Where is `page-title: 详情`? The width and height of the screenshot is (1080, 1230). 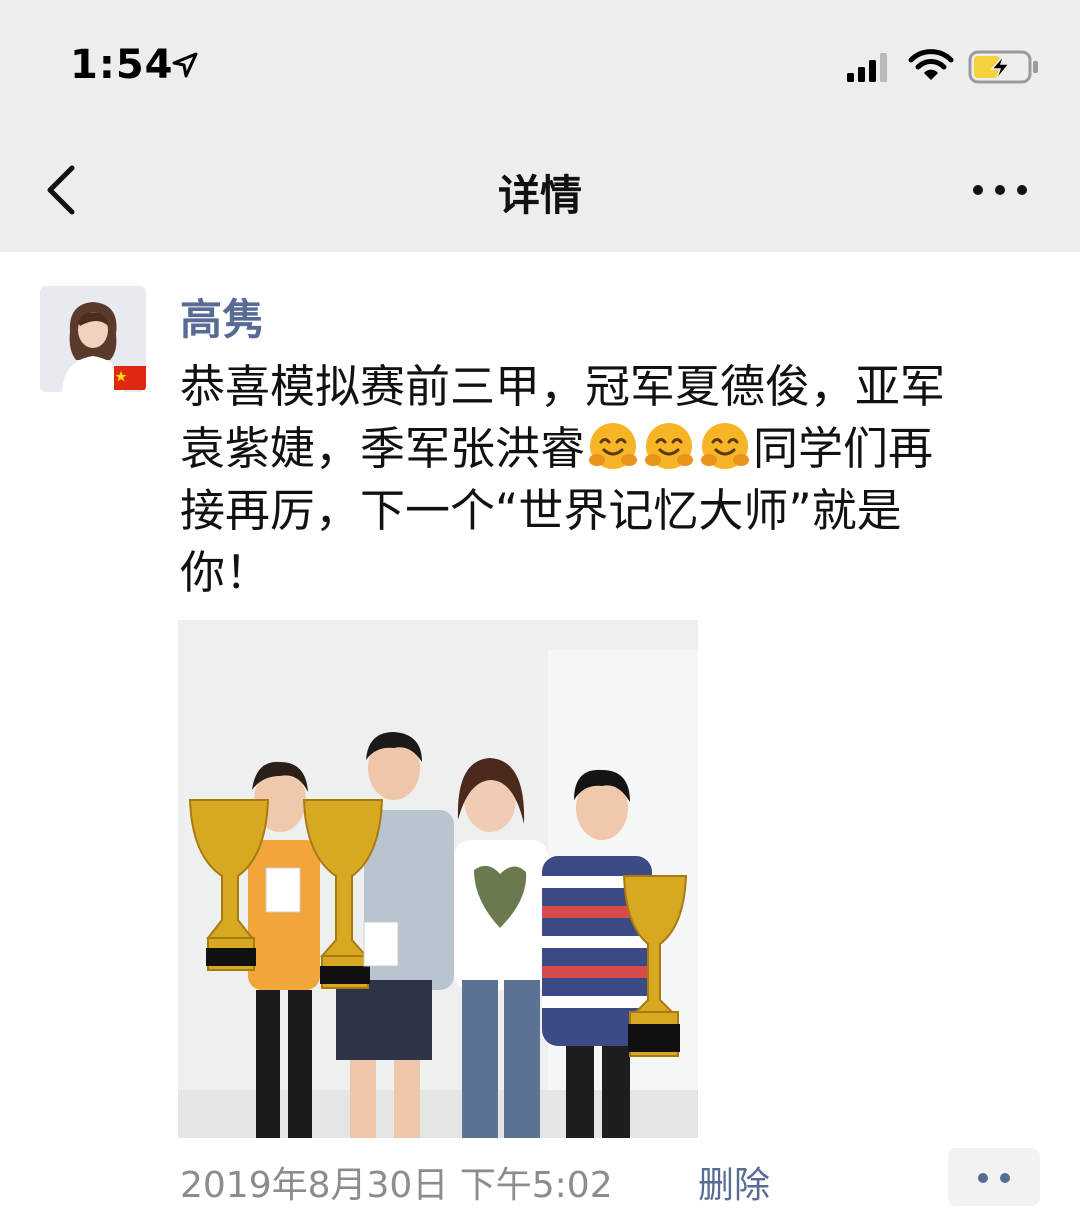
page-title: 详情 is located at coordinates (539, 195).